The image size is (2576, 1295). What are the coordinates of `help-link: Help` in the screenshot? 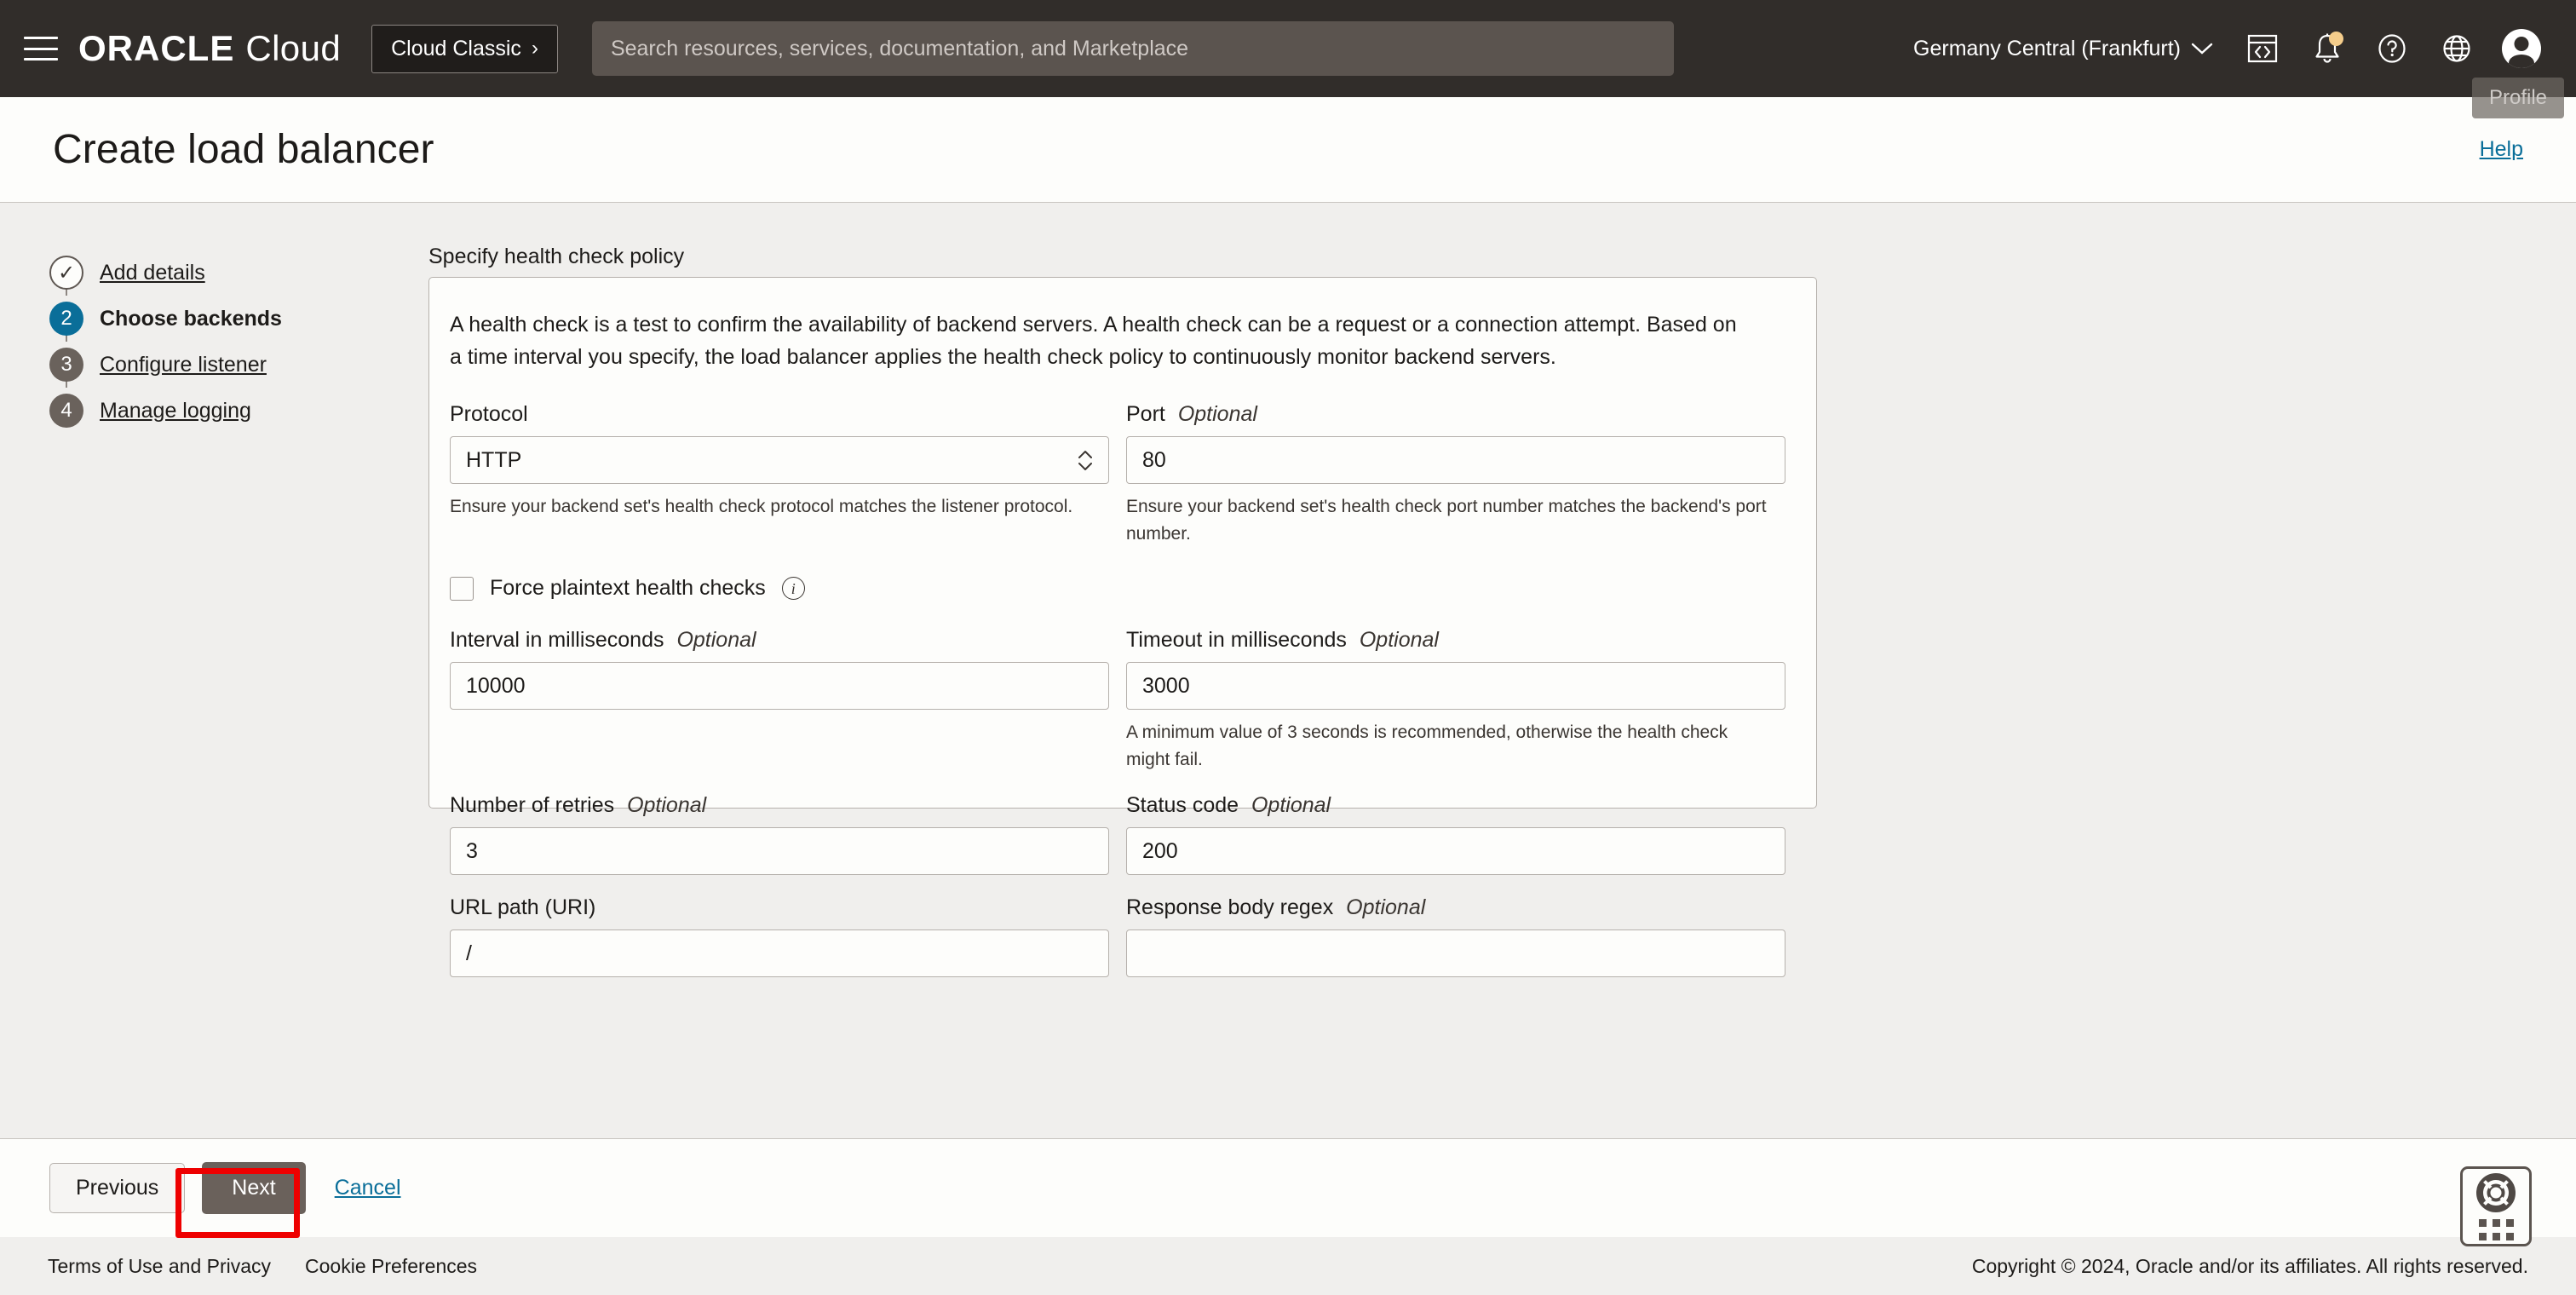 It's located at (2502, 150).